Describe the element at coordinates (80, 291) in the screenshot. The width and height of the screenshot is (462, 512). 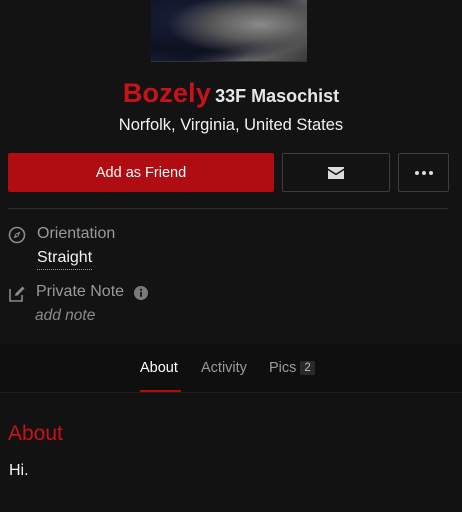
I see `private-note-label: Private Note` at that location.